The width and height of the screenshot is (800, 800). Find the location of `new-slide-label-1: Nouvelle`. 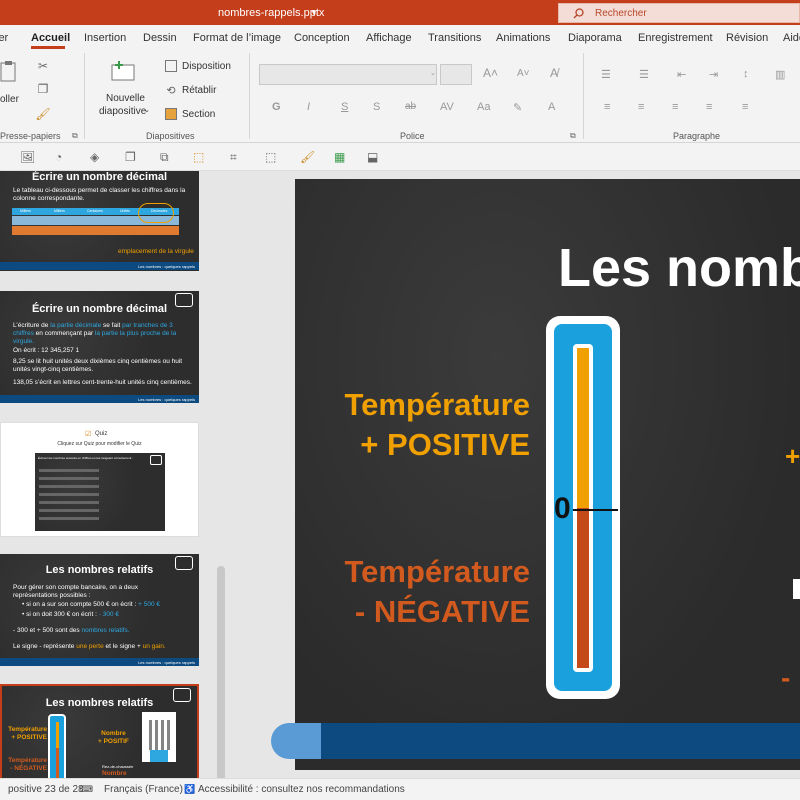

new-slide-label-1: Nouvelle is located at coordinates (125, 98).